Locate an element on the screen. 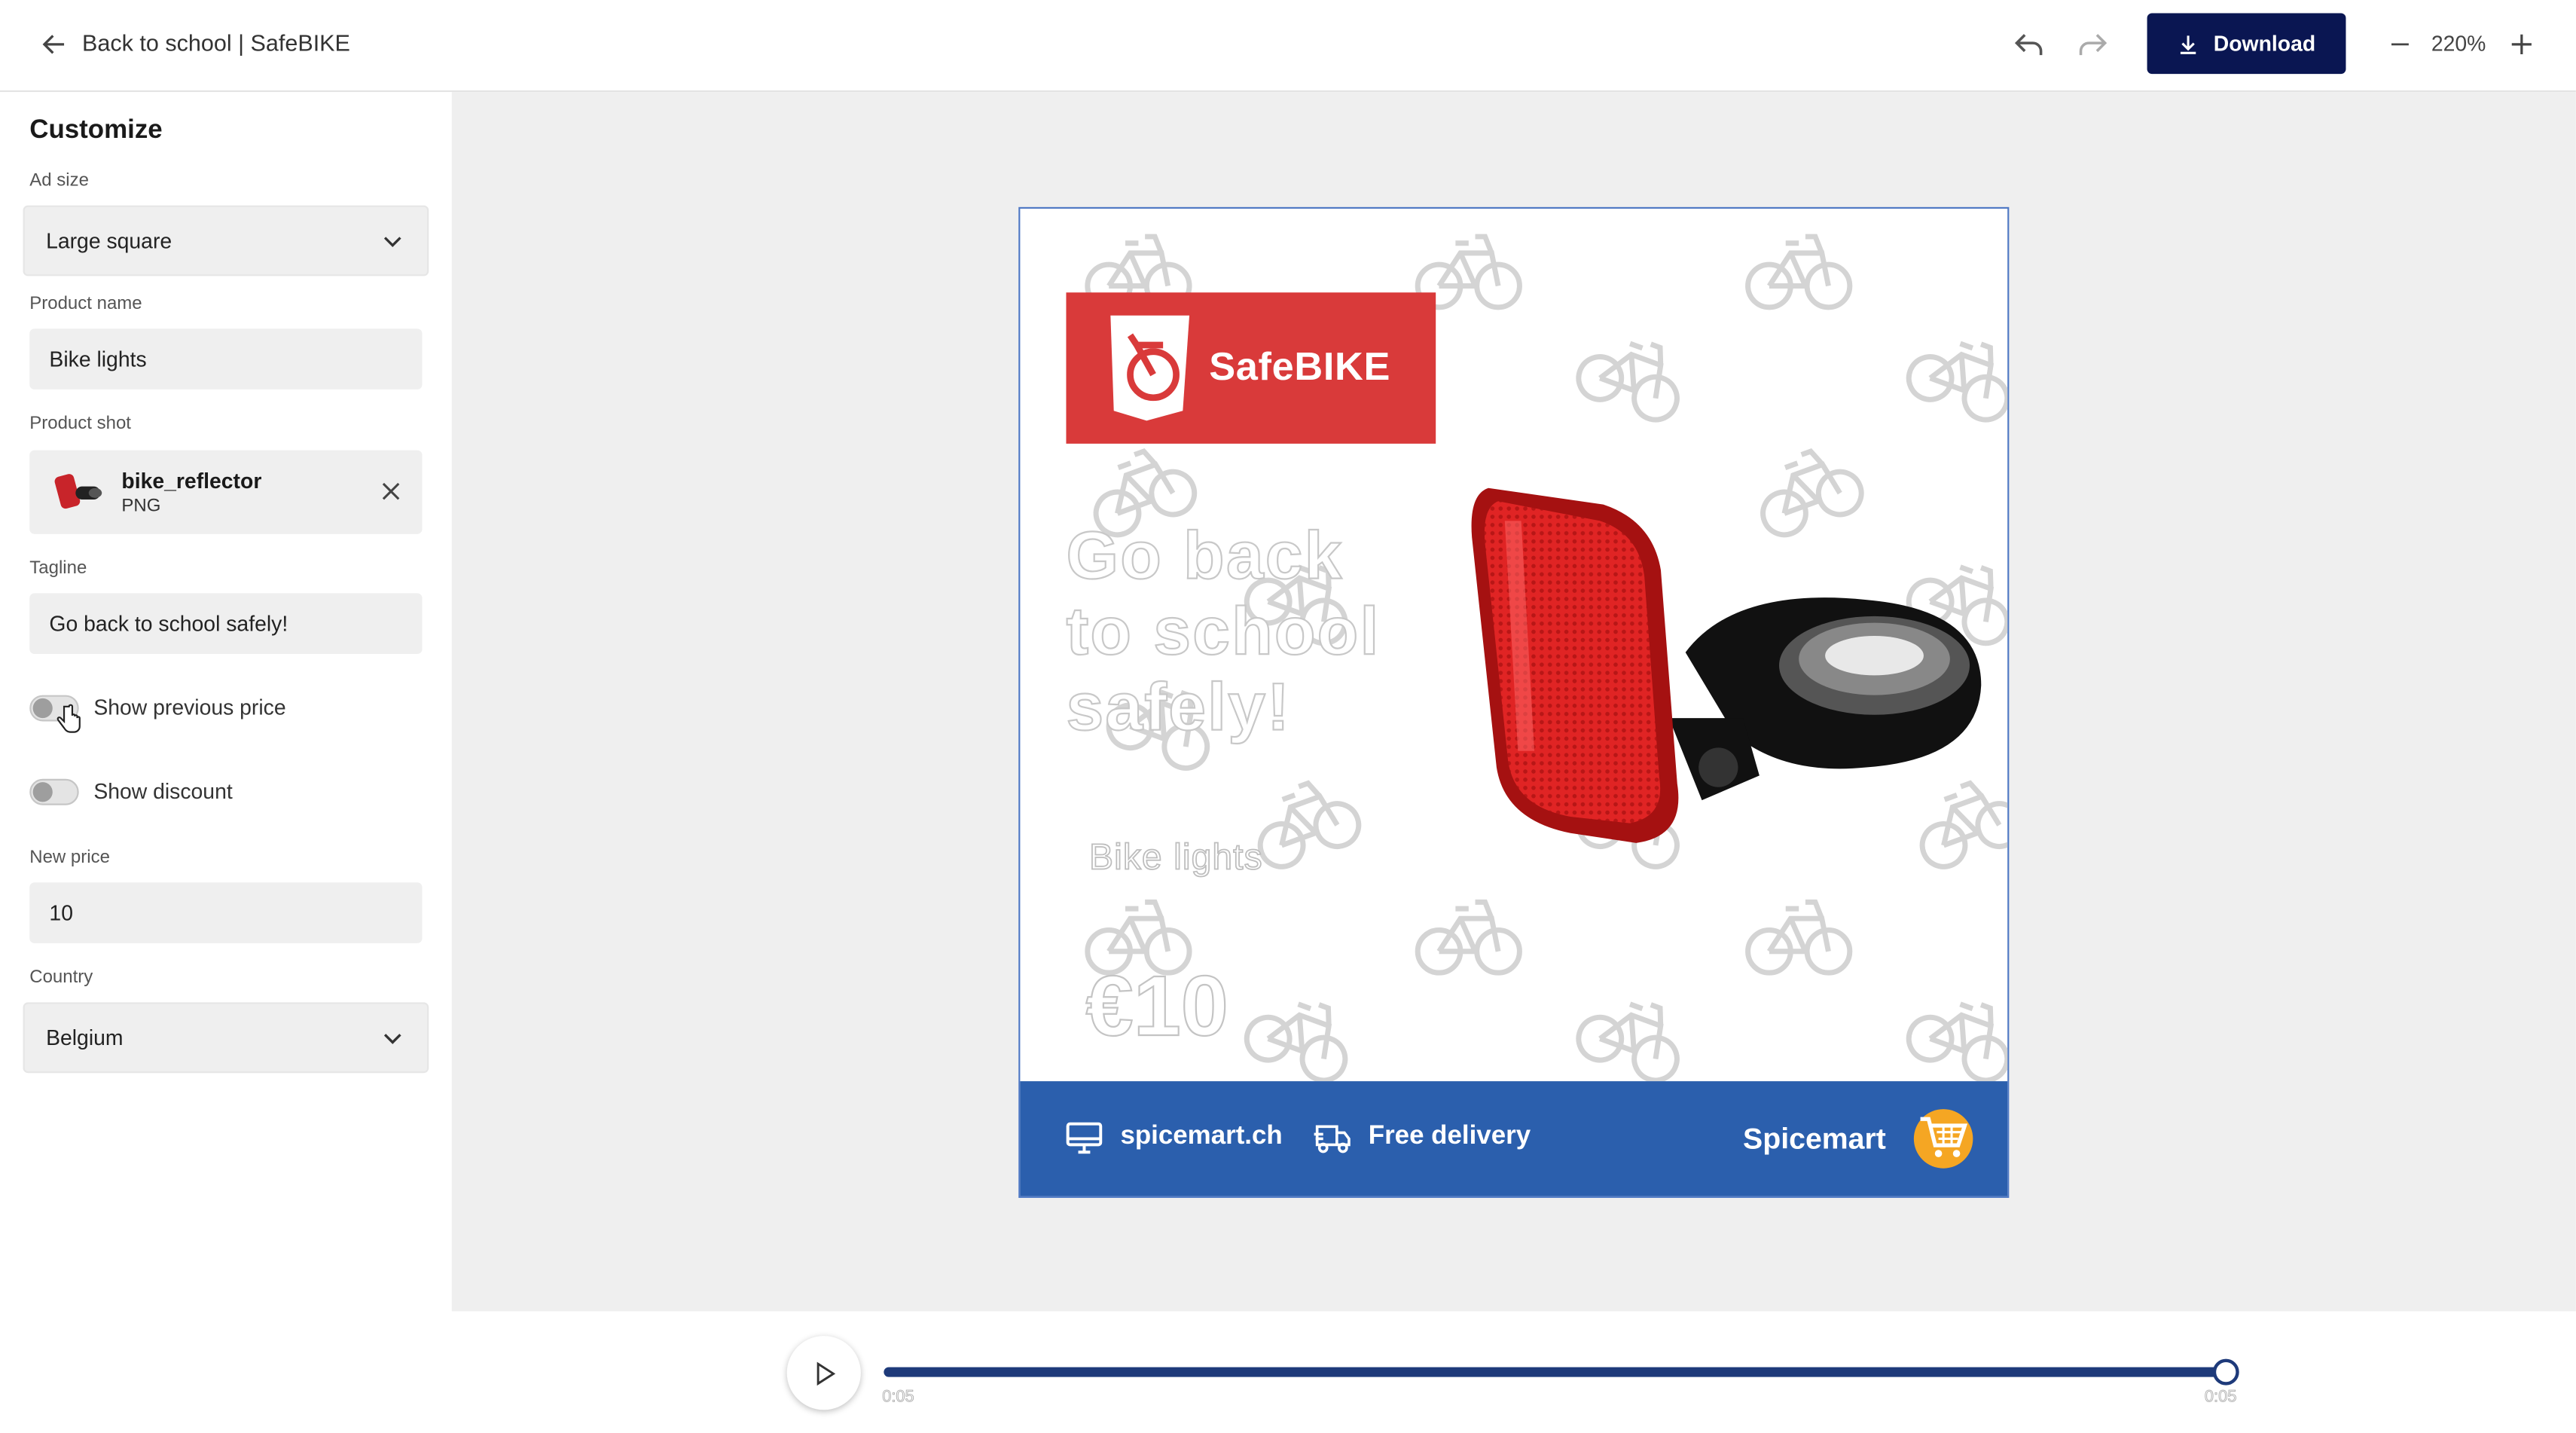 This screenshot has height=1433, width=2576. bike-reflector-image is located at coordinates (1727, 665).